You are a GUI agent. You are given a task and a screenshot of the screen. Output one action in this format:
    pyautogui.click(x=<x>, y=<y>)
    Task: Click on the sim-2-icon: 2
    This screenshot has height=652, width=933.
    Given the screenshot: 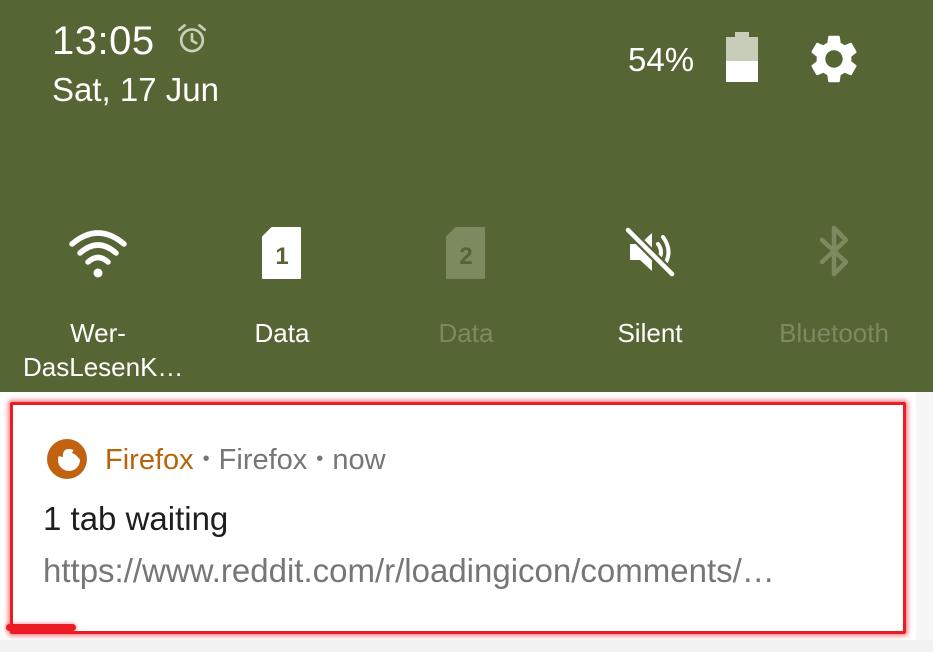 What is the action you would take?
    pyautogui.click(x=465, y=253)
    